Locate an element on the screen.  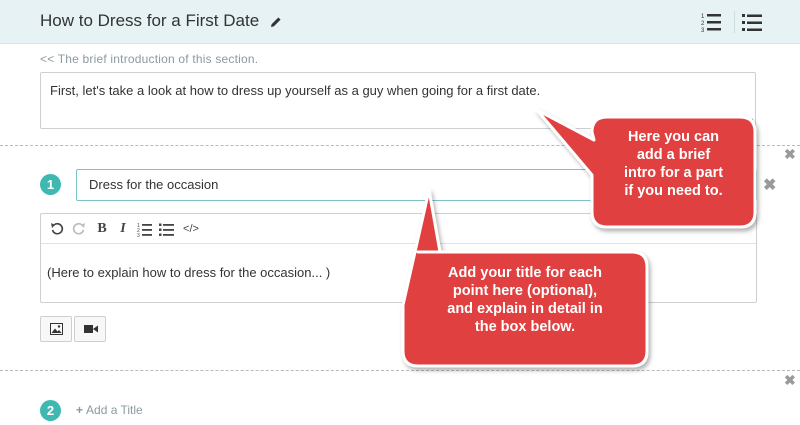
callout-title-line: point here (optional), is located at coordinates (525, 291).